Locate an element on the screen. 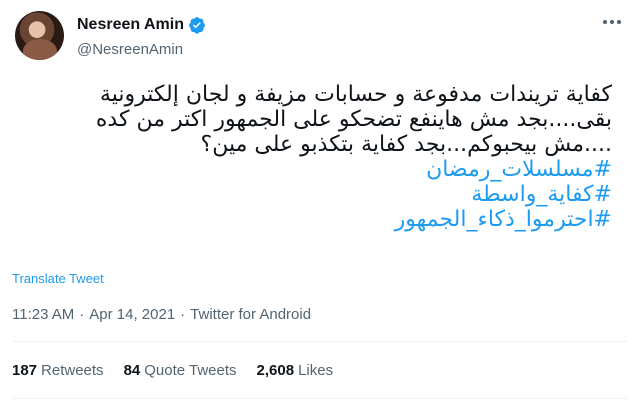  quote-tweets-stat: 84 Quote Tweets is located at coordinates (180, 370).